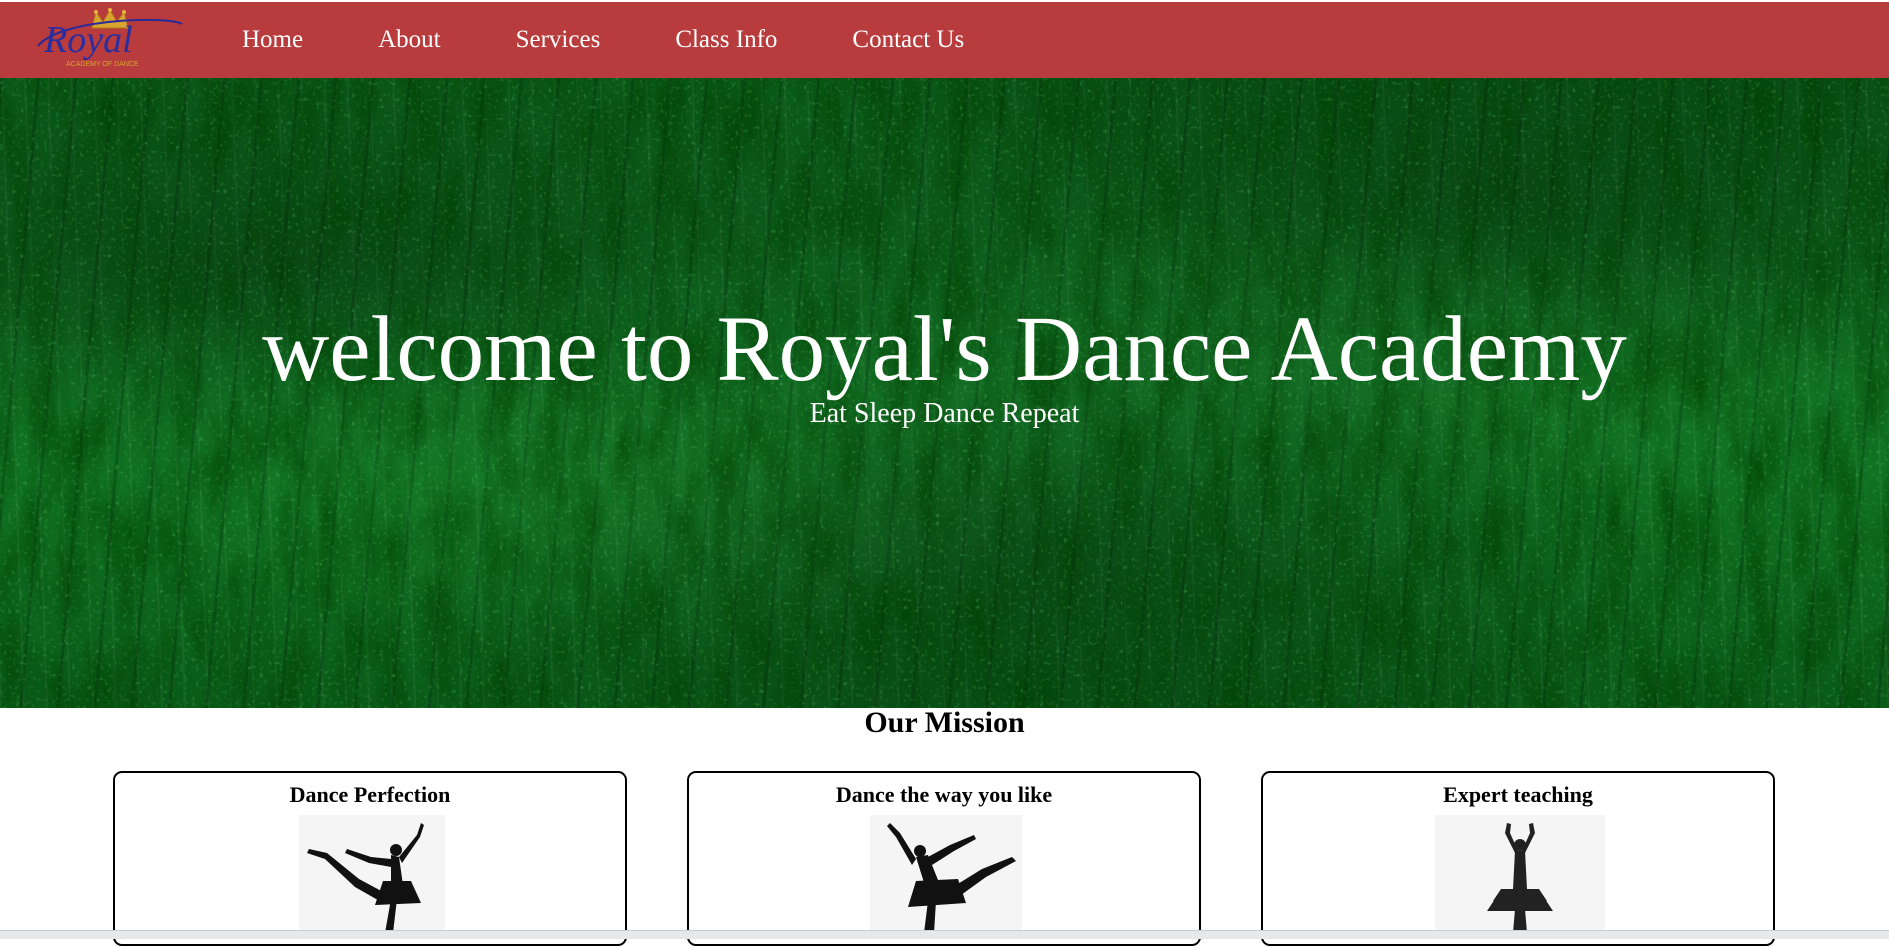 This screenshot has width=1889, height=946. I want to click on hero-title: welcome to Royal's Dance Academy, so click(944, 349).